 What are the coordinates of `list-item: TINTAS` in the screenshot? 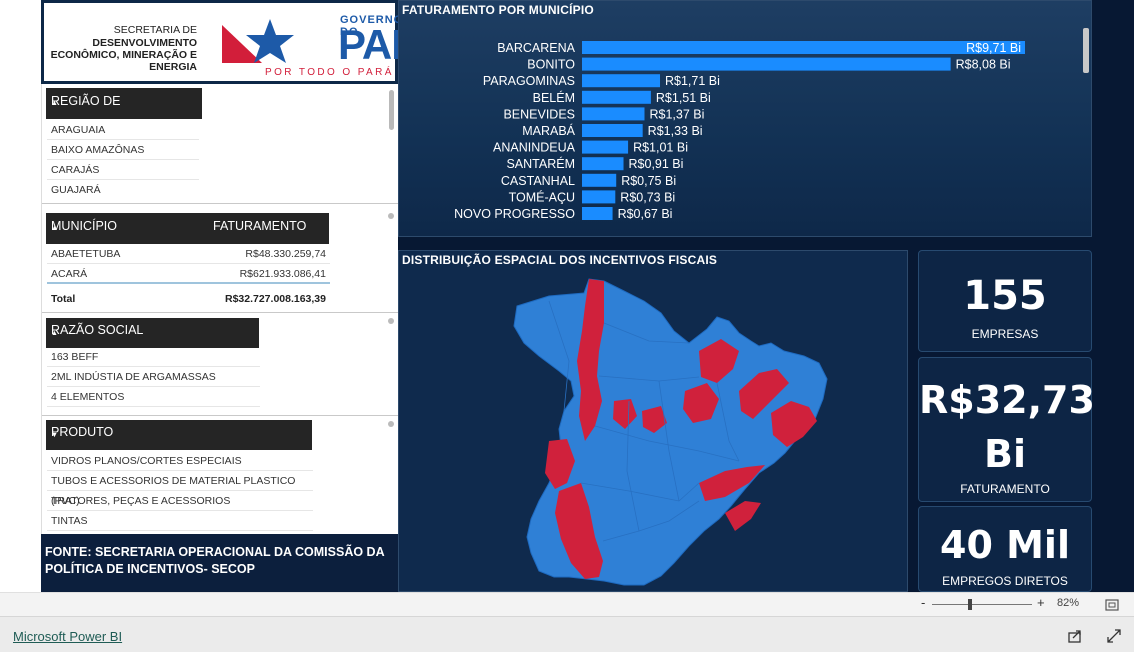 It's located at (180, 521).